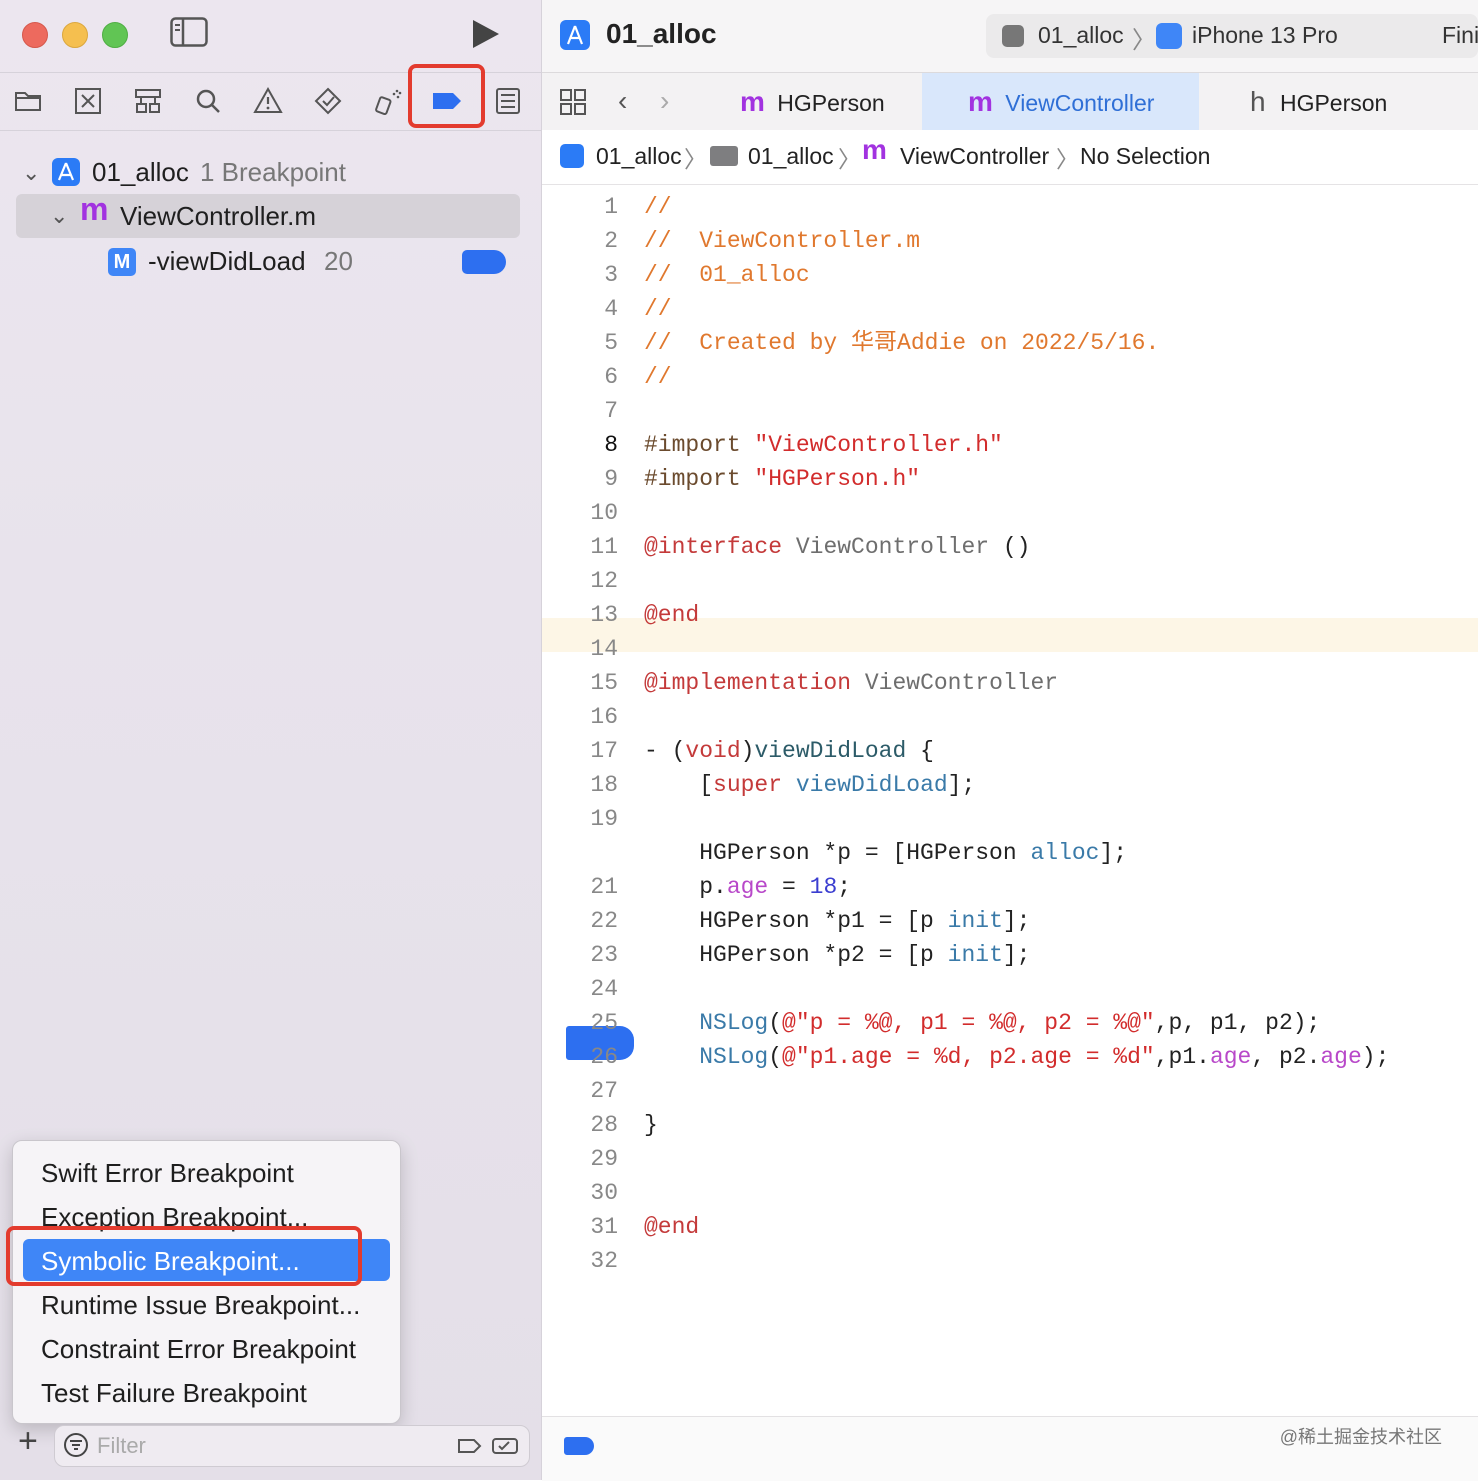 The image size is (1478, 1481). Describe the element at coordinates (148, 101) in the screenshot. I see `symbol-navigator-icon` at that location.